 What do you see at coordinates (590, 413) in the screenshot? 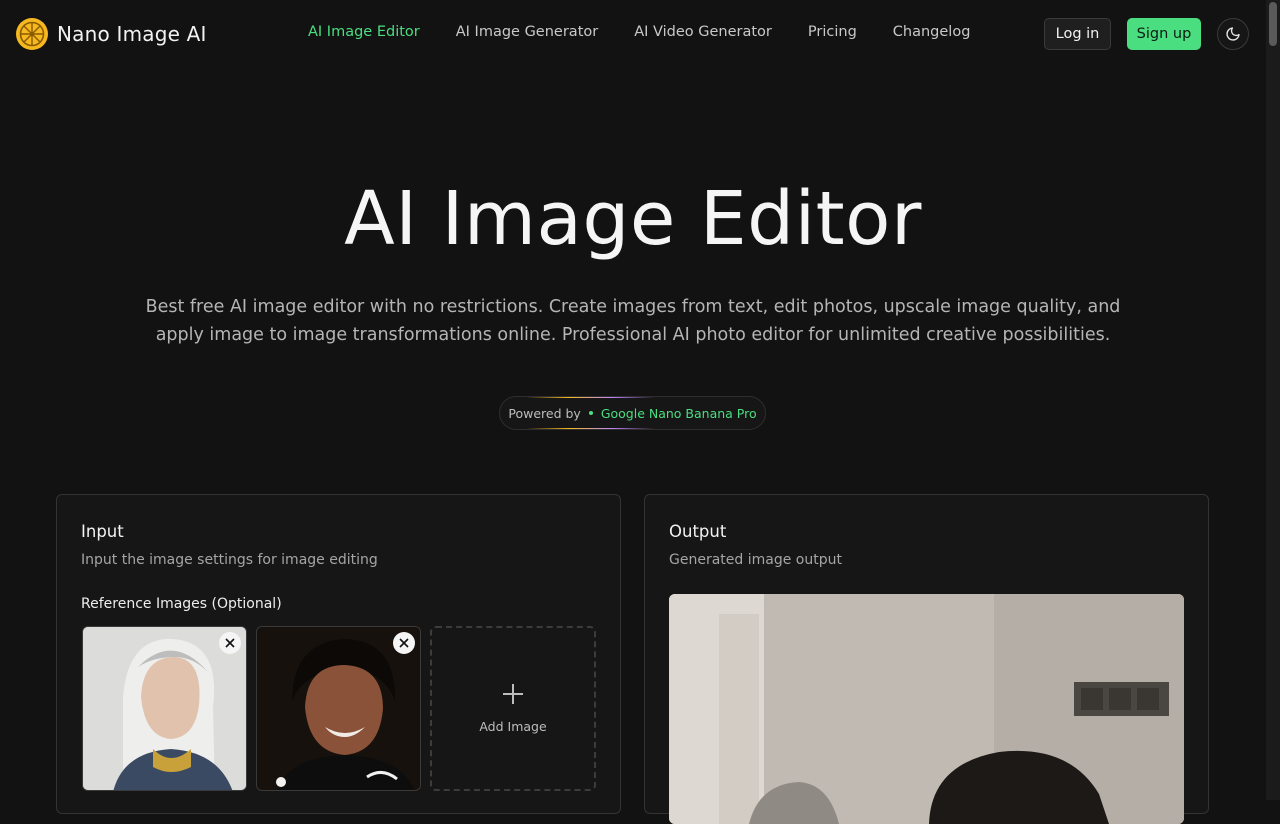
I see `status-dot` at bounding box center [590, 413].